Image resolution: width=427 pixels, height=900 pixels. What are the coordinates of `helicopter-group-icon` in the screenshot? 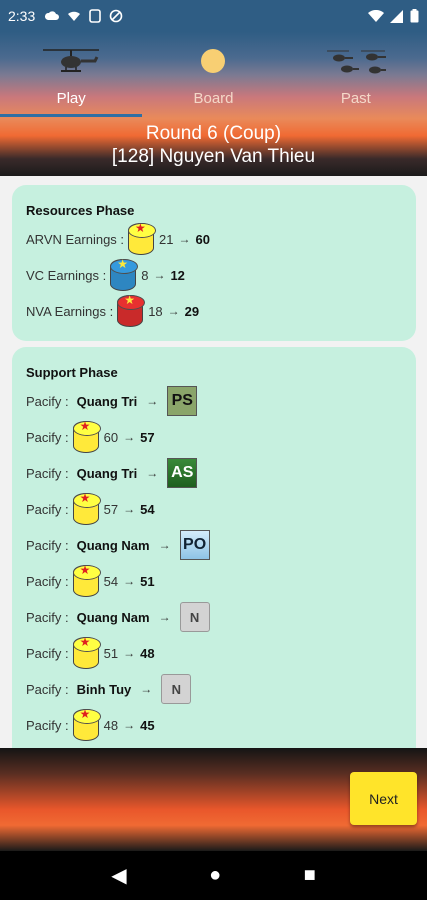 It's located at (356, 62).